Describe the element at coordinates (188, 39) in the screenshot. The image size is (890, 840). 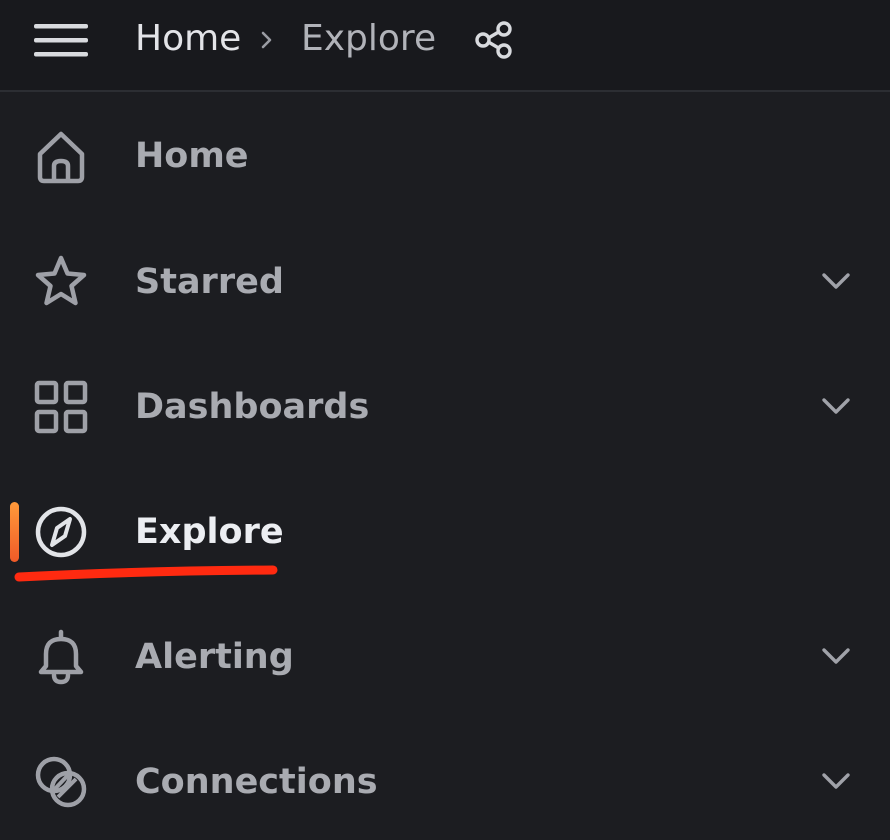
I see `breadcrumb-home-link: Home` at that location.